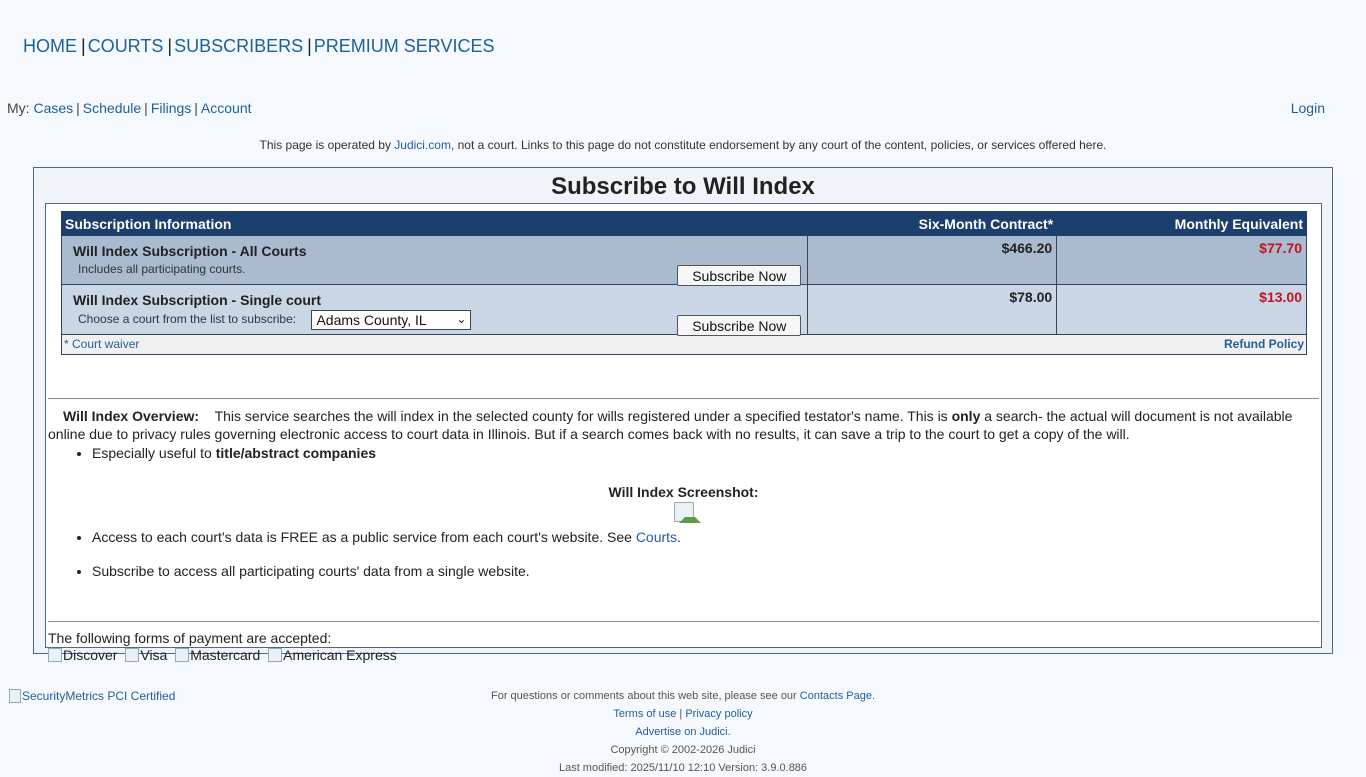 The height and width of the screenshot is (777, 1366). I want to click on overview-text-bold: only, so click(966, 416).